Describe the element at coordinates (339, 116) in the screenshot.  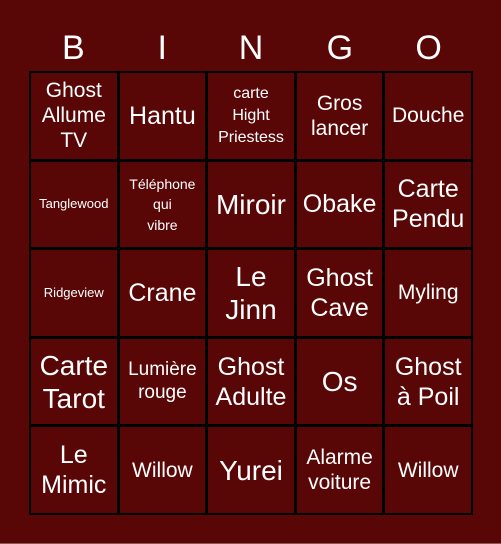
I see `bingo-cell: Gros lancer` at that location.